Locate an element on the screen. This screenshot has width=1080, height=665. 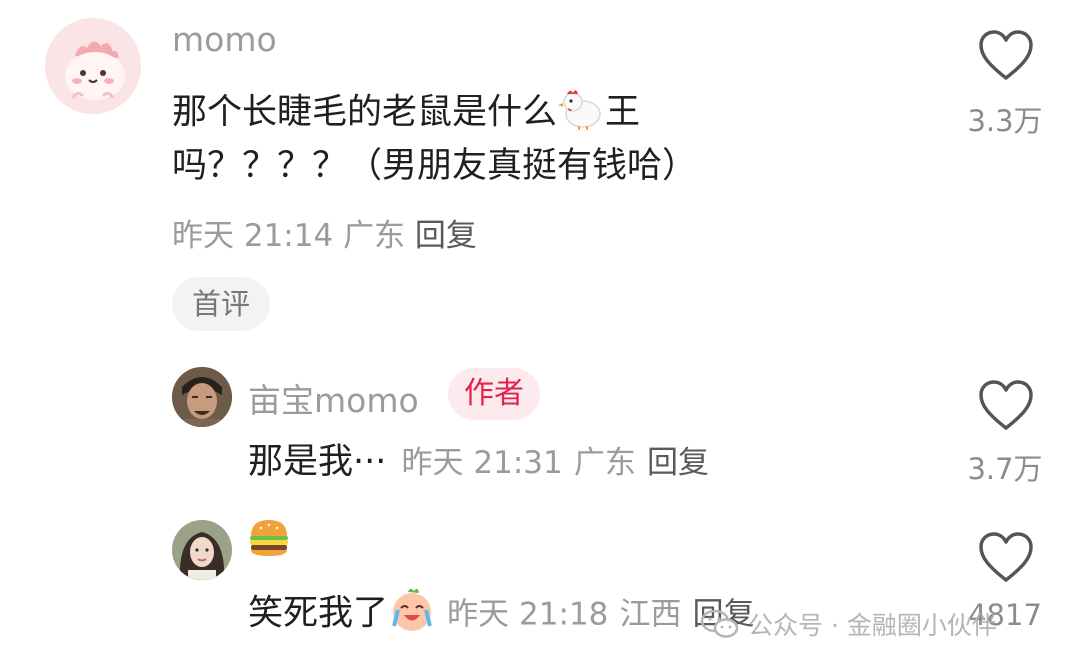
avatar is located at coordinates (93, 66).